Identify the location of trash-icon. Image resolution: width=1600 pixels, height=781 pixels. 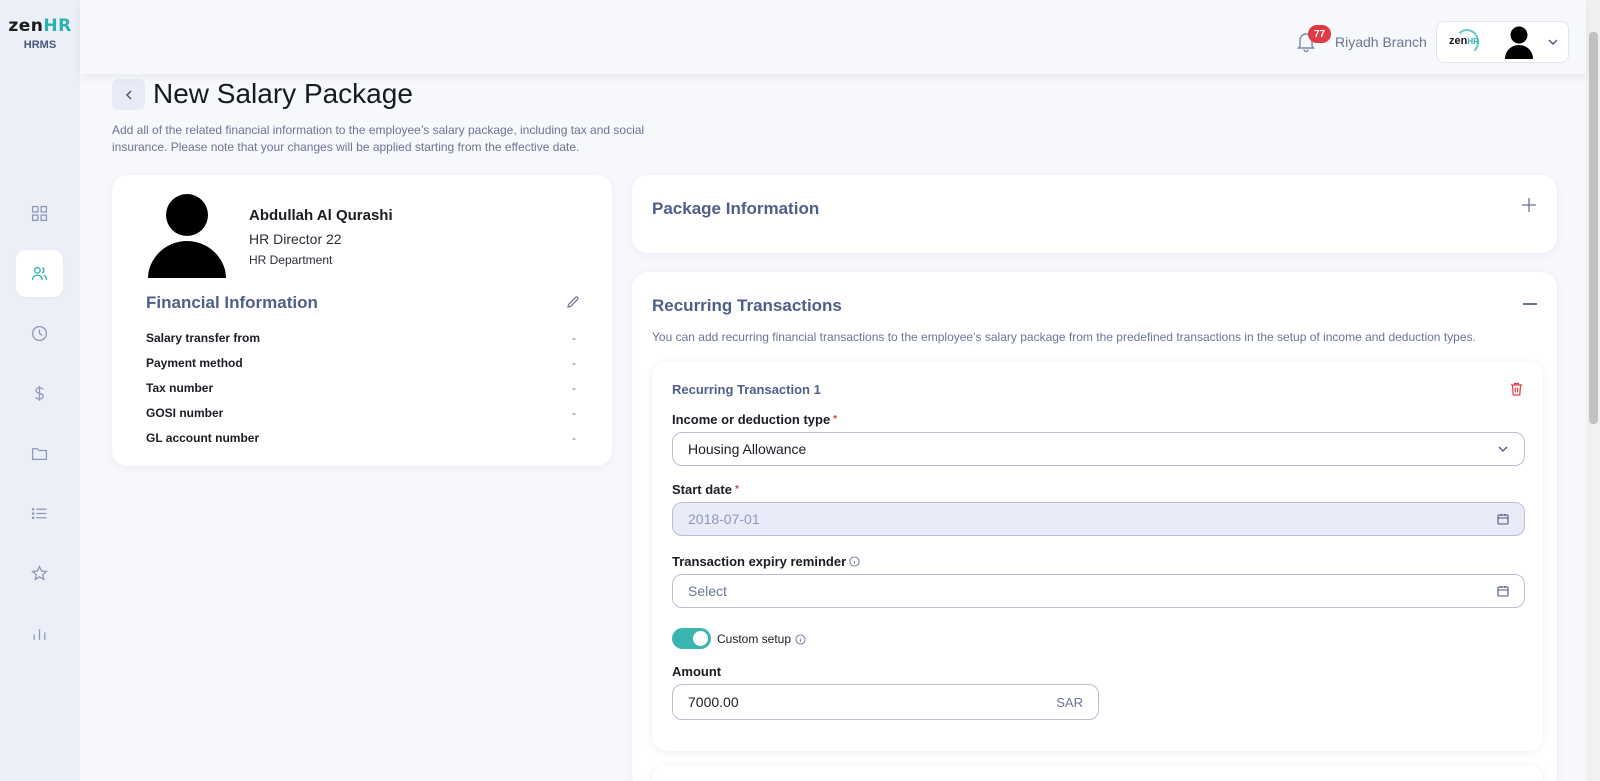
(1516, 389).